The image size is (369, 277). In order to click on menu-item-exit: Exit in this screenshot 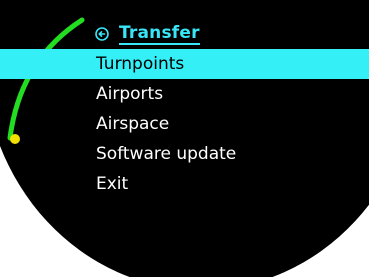, I will do `click(184, 184)`.